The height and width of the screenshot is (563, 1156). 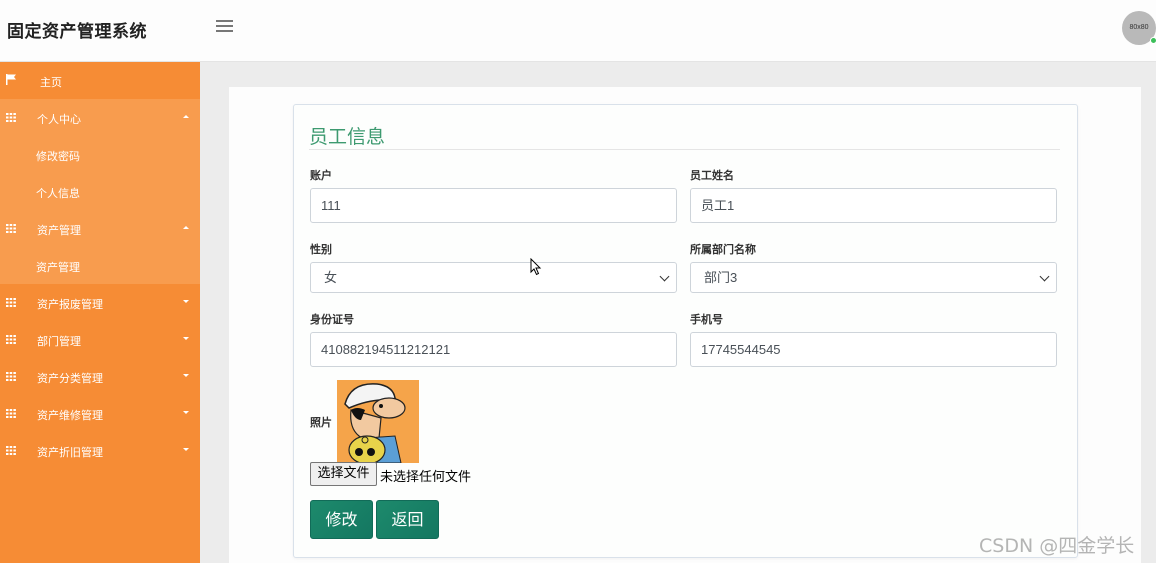 What do you see at coordinates (100, 117) in the screenshot?
I see `sidebar-item-personal-center: 个人中心` at bounding box center [100, 117].